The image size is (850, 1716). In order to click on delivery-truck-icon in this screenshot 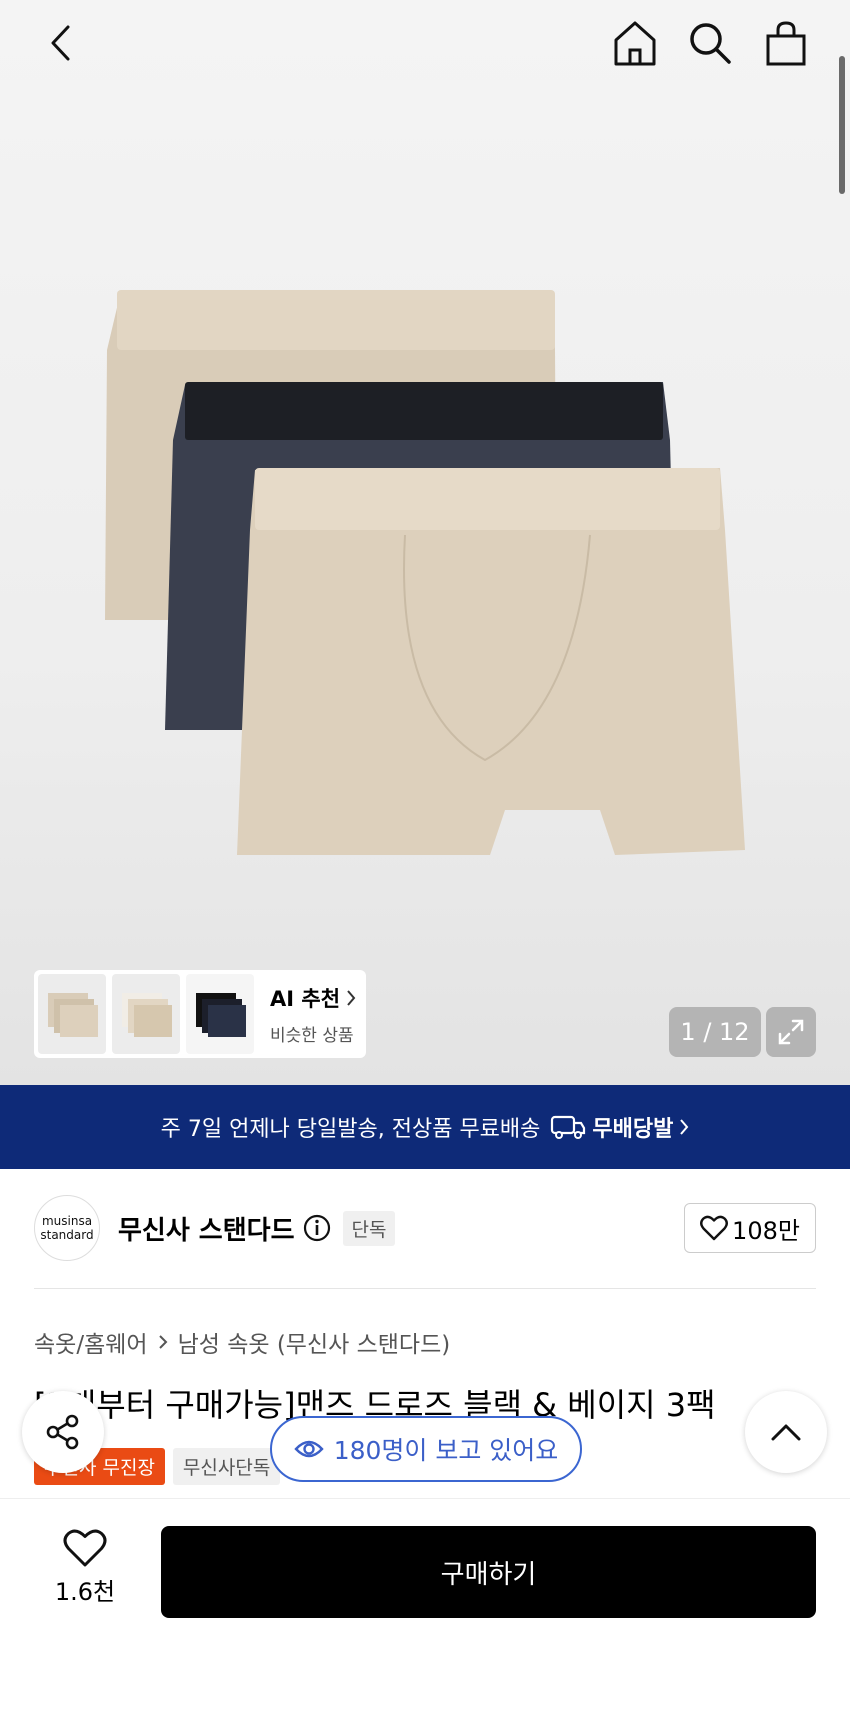, I will do `click(568, 1127)`.